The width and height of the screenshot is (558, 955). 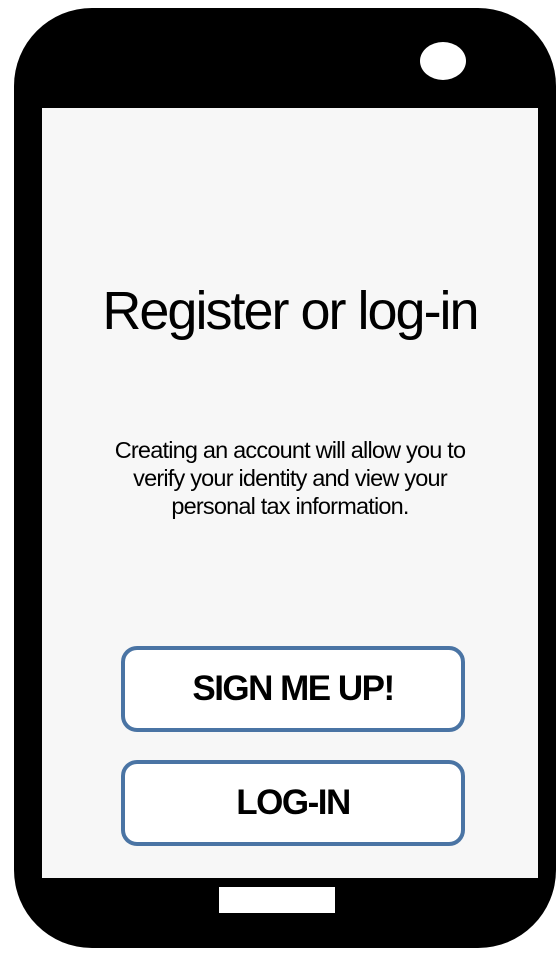 I want to click on log-in-button: LOG-IN, so click(x=293, y=803).